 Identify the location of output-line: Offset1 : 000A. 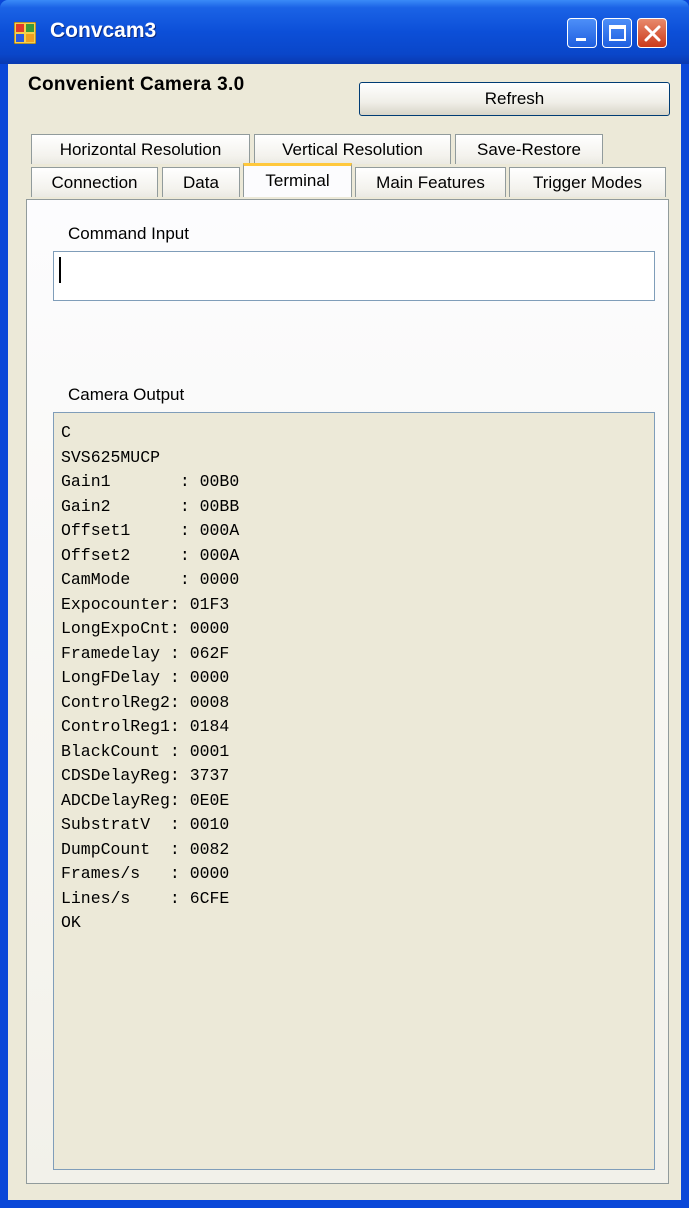
(150, 530).